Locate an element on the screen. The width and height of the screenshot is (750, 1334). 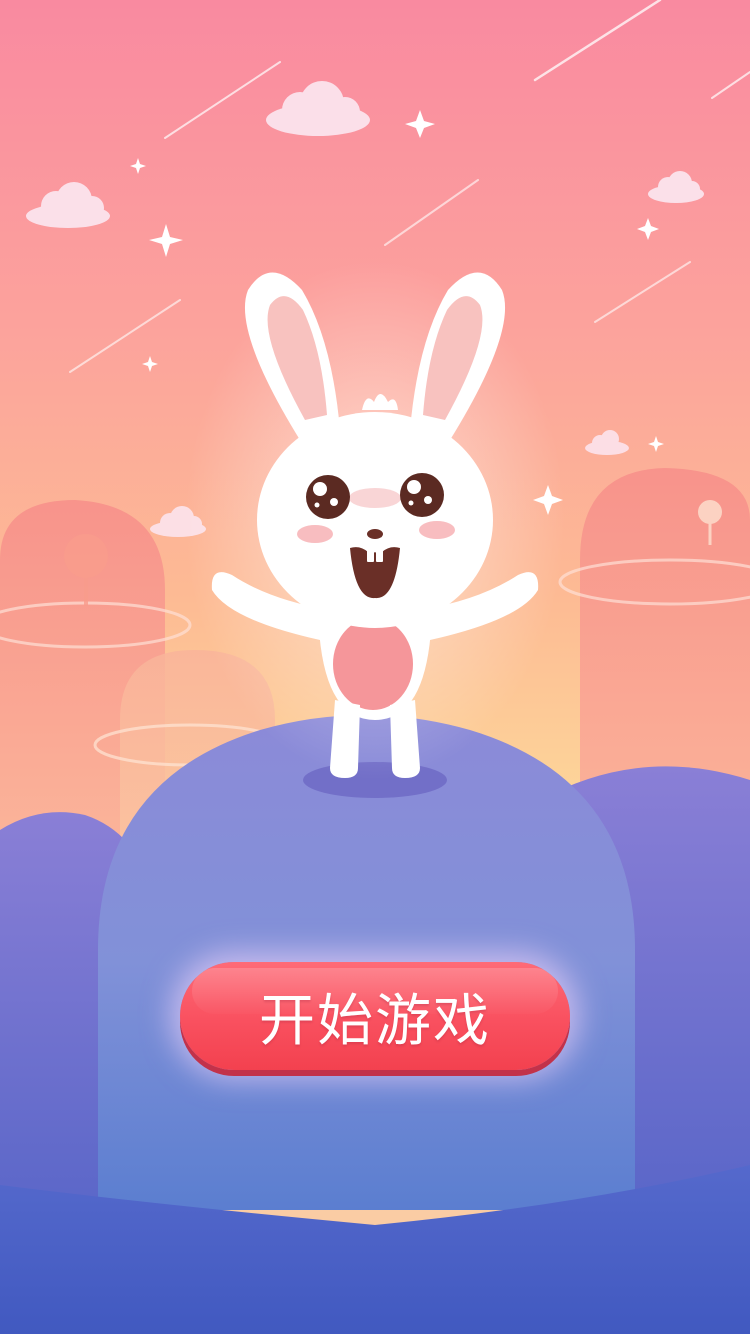
start-game-button: 开始游戏 is located at coordinates (375, 1016).